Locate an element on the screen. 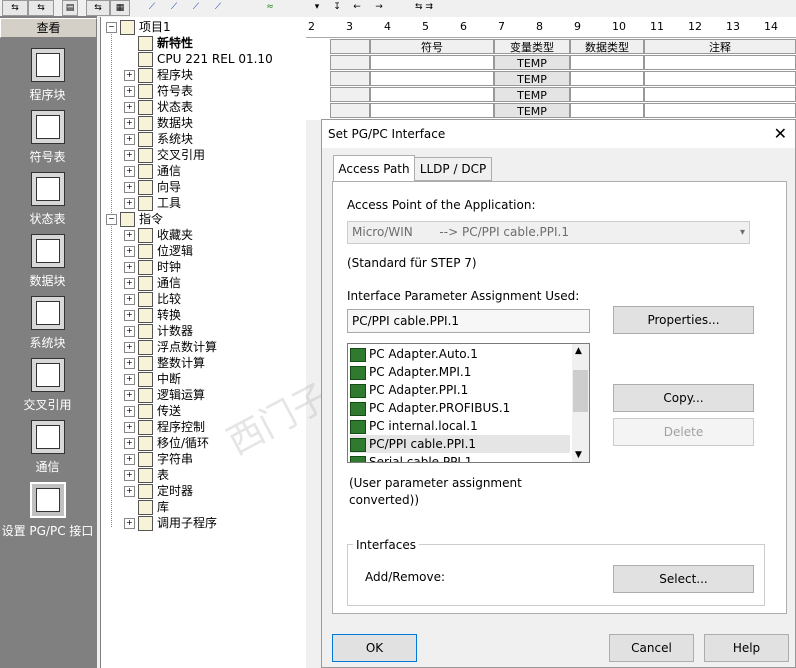 The image size is (796, 668). tree-item: − 指令 is located at coordinates (134, 219).